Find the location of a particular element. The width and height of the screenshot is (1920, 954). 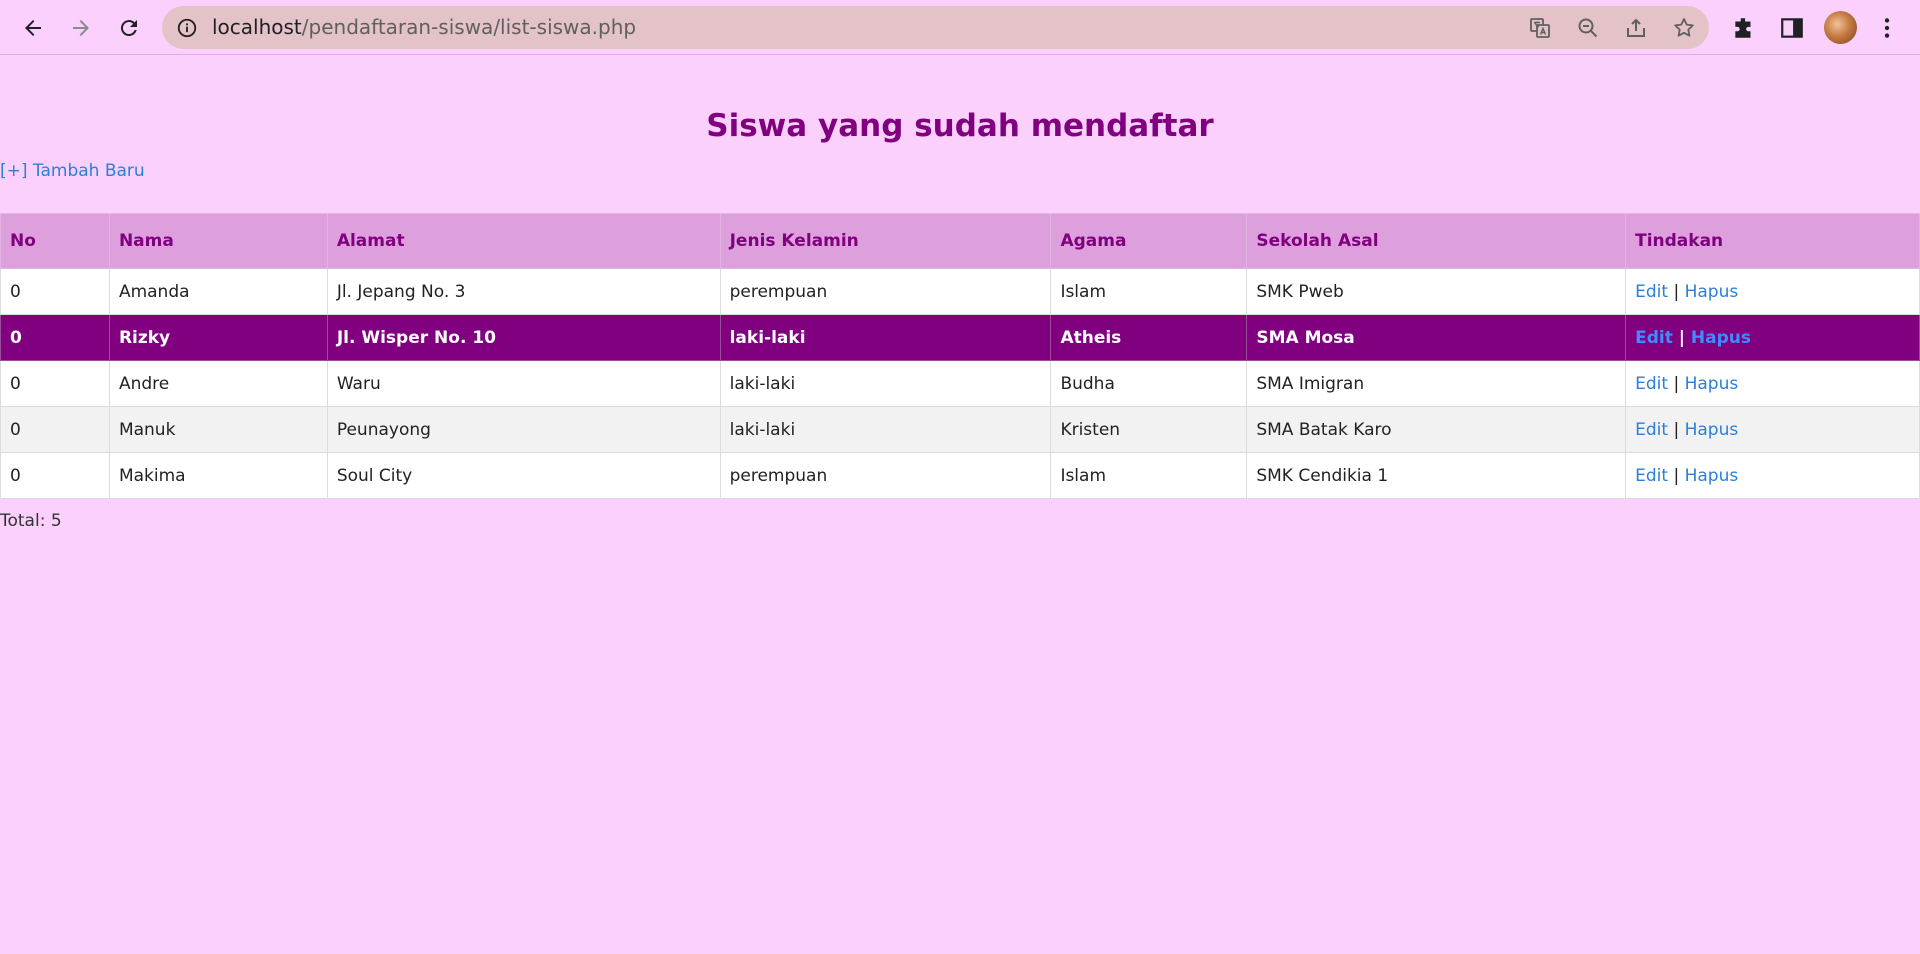

cell-sekolah-asal: SMA Batak Karo is located at coordinates (1436, 429).